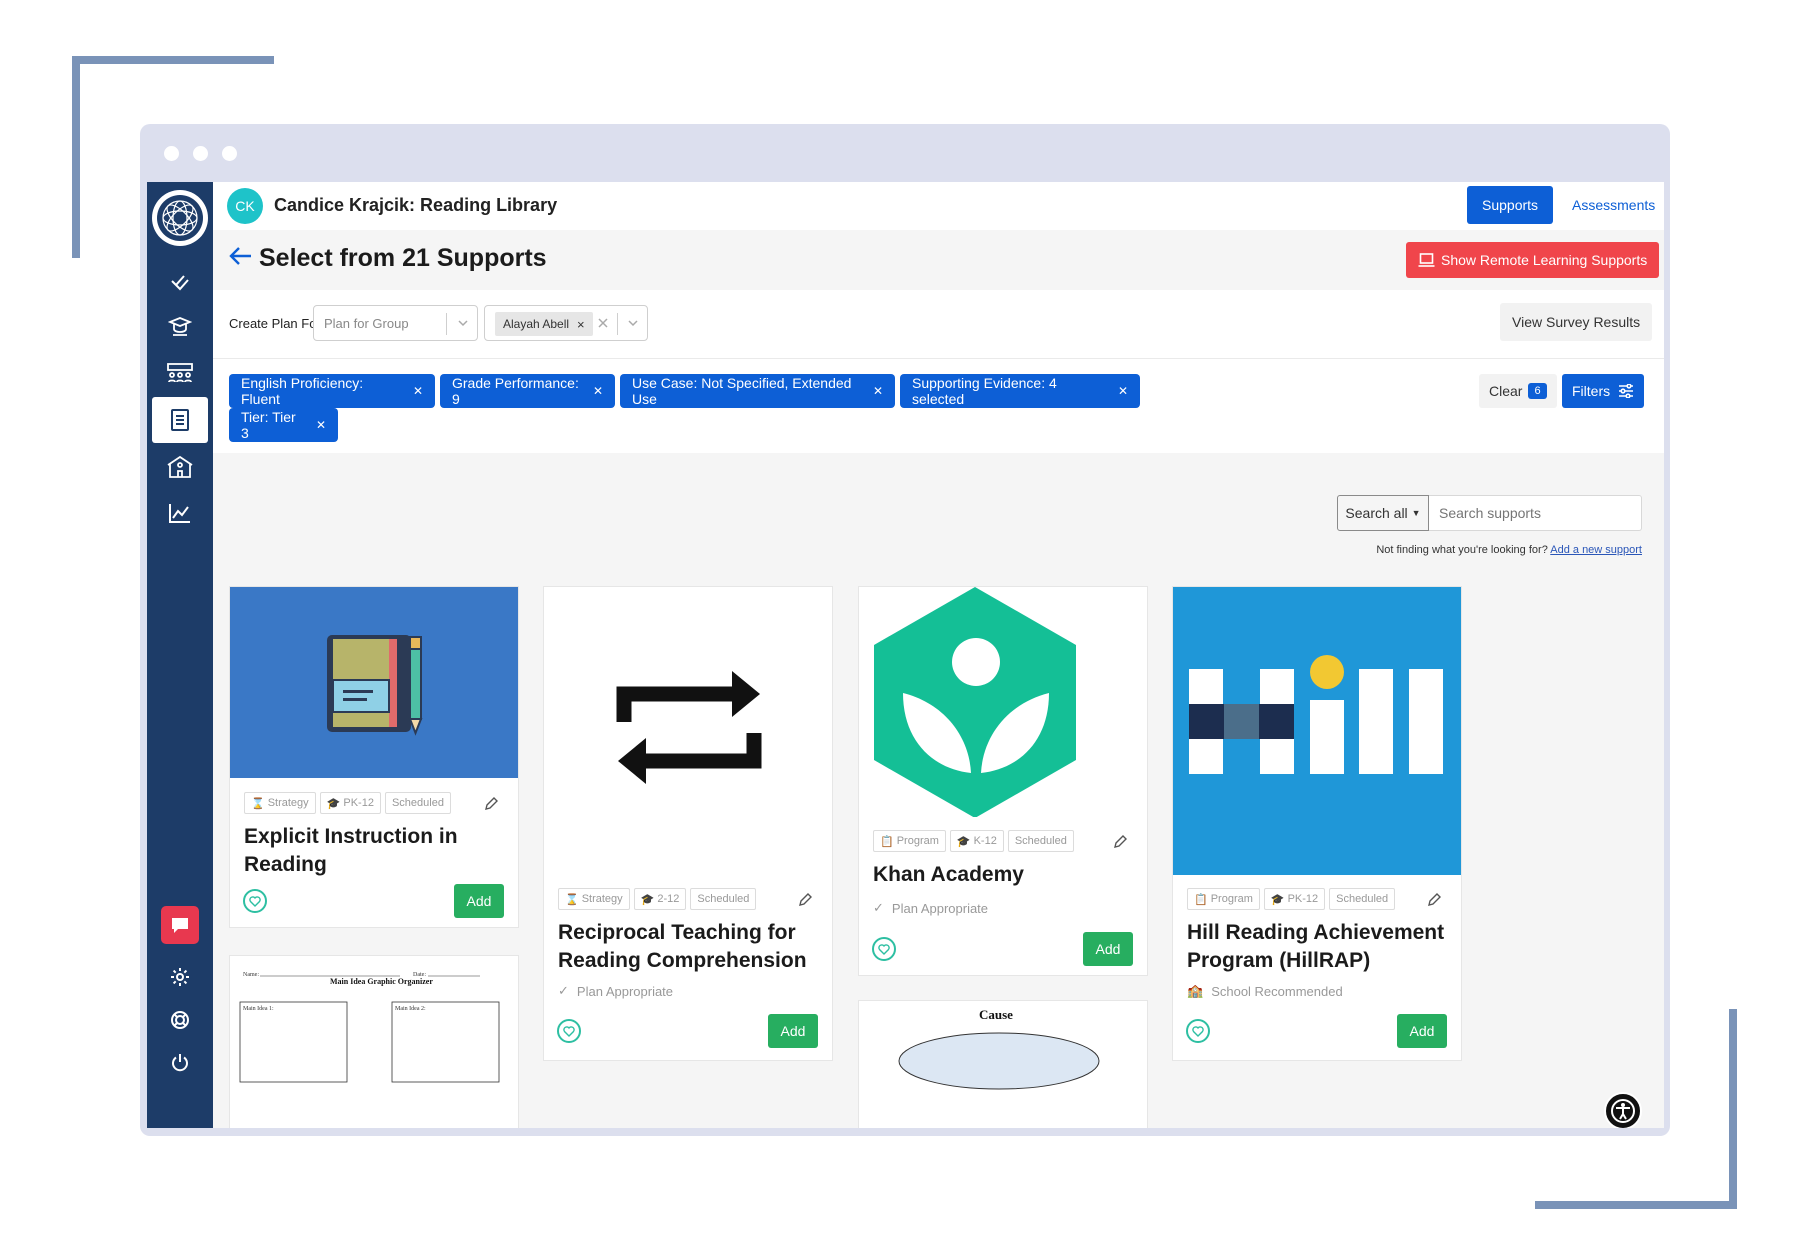 This screenshot has height=1256, width=1800. What do you see at coordinates (999, 1048) in the screenshot?
I see `cause-effect-thumbnail: Cause` at bounding box center [999, 1048].